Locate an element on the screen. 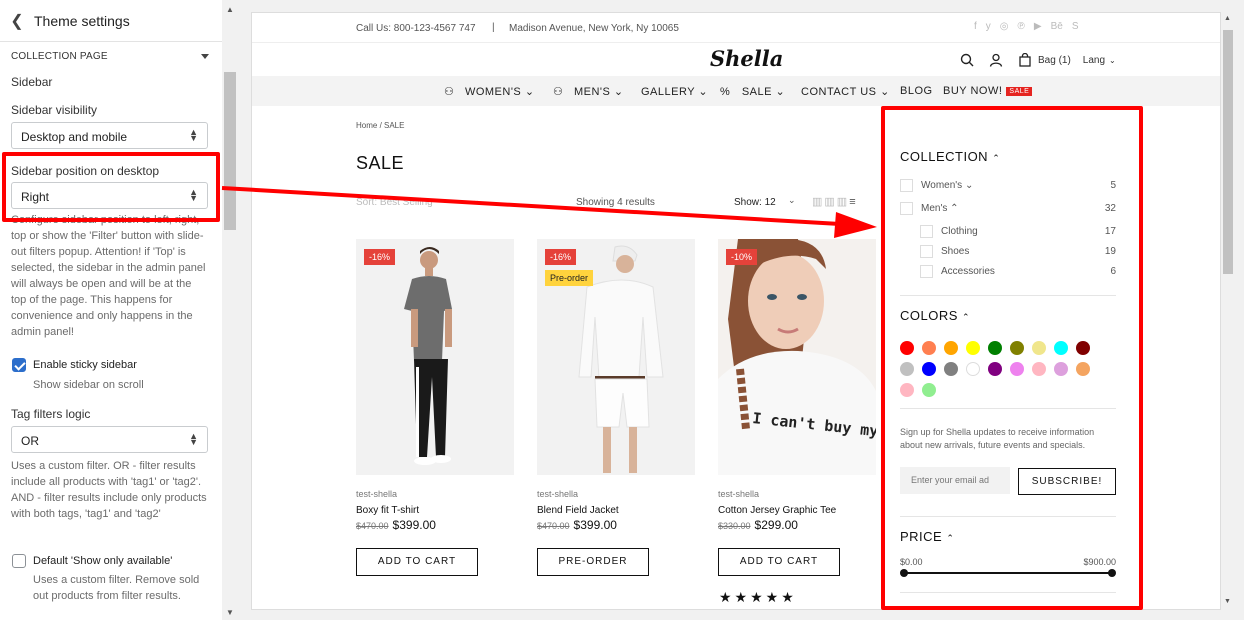 This screenshot has width=1244, height=620. annotation-arrow-icon is located at coordinates (549, 212).